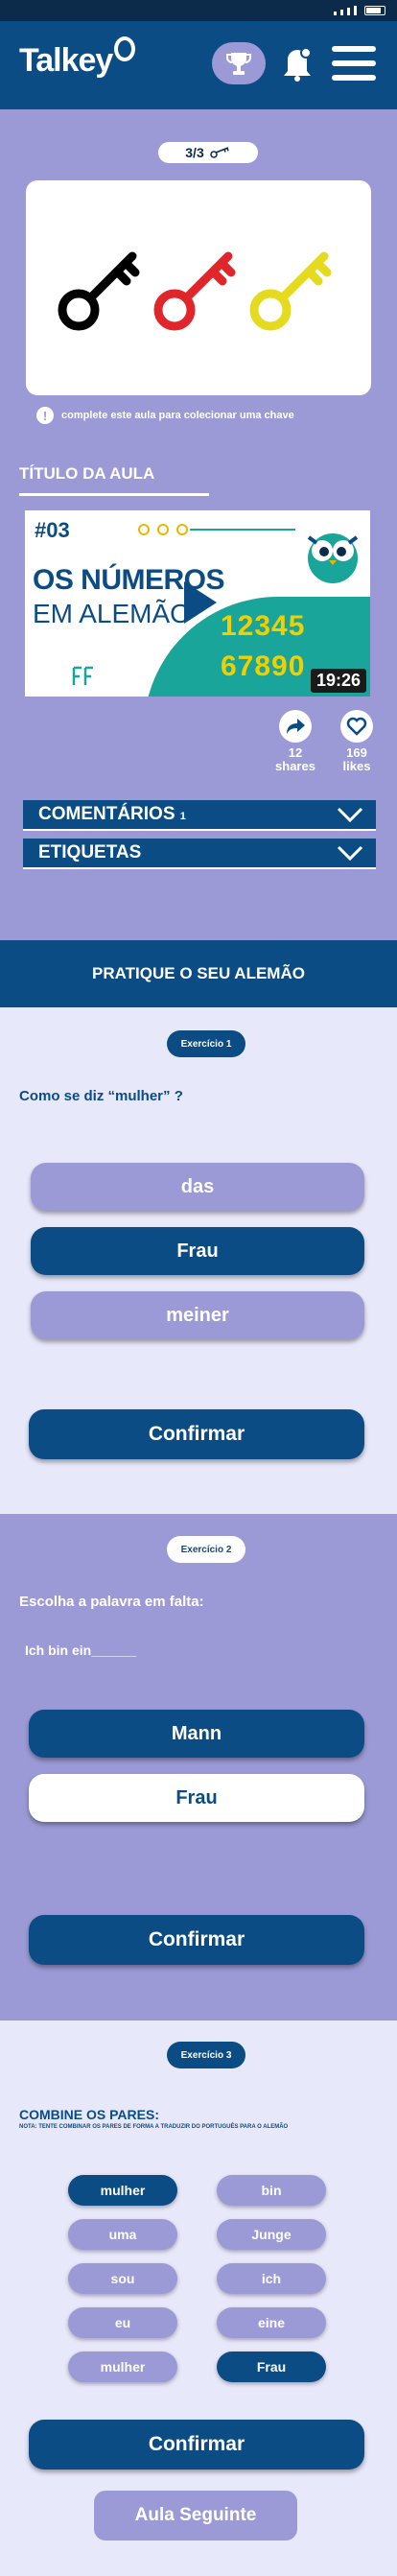 This screenshot has height=2576, width=397. Describe the element at coordinates (295, 726) in the screenshot. I see `share-icon` at that location.